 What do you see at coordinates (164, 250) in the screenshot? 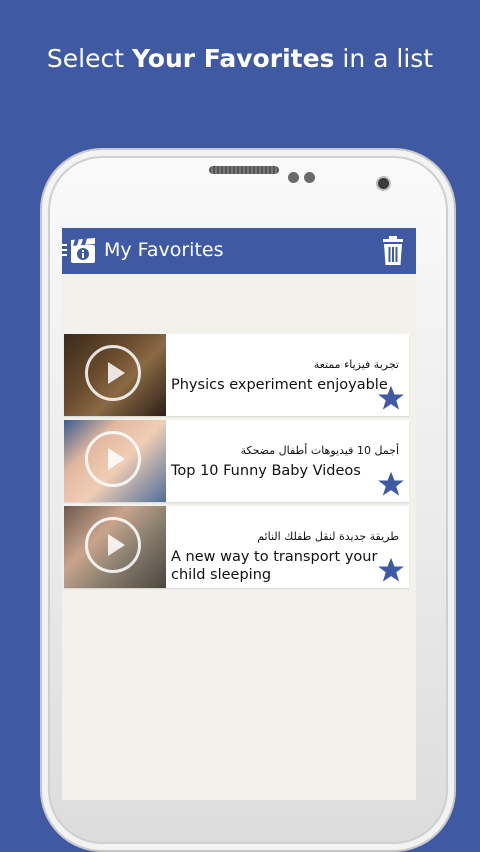
I see `app-title: My Favorites` at bounding box center [164, 250].